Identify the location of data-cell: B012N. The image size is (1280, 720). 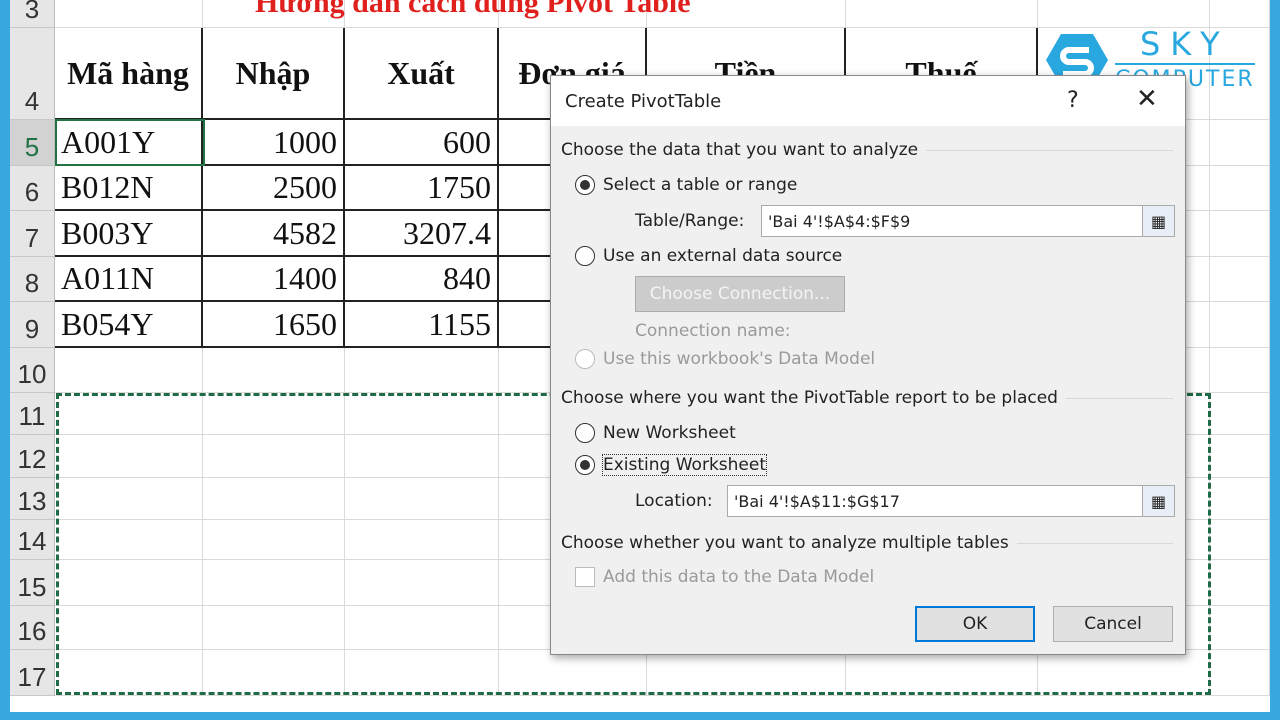
(129, 188).